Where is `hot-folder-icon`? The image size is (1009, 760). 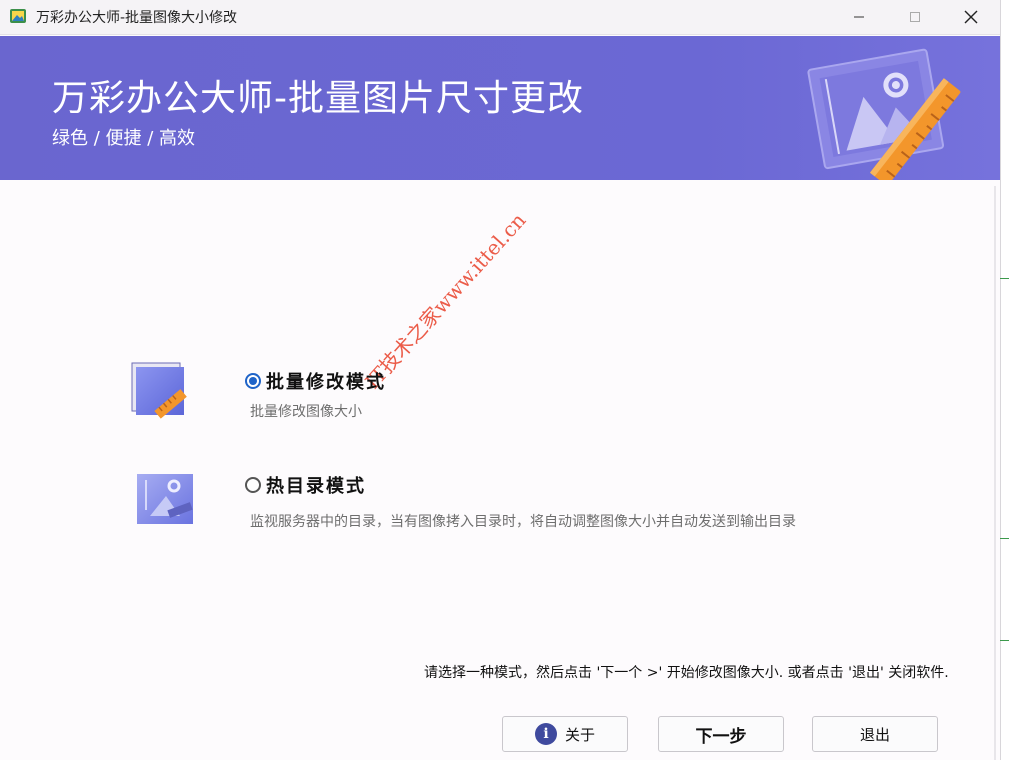 hot-folder-icon is located at coordinates (165, 499).